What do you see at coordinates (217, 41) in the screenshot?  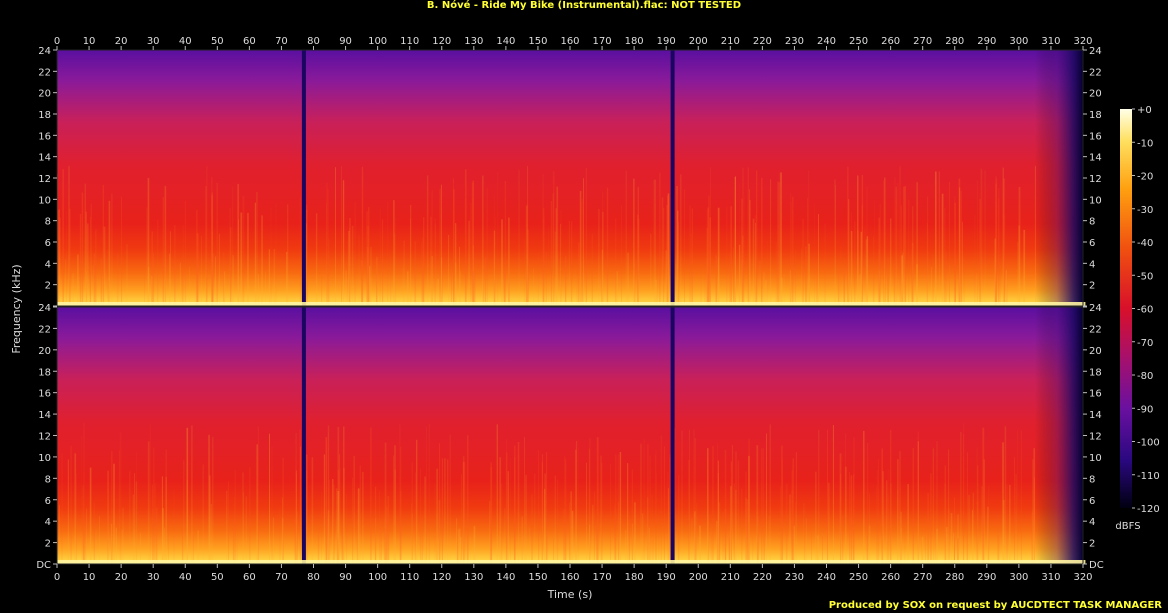 I see `x-tick-label: 50` at bounding box center [217, 41].